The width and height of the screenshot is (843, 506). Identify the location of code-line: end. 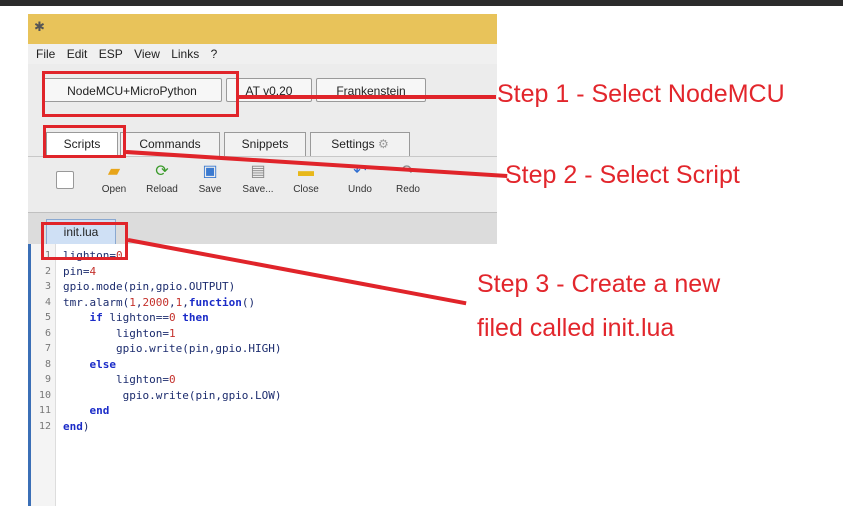
(99, 410).